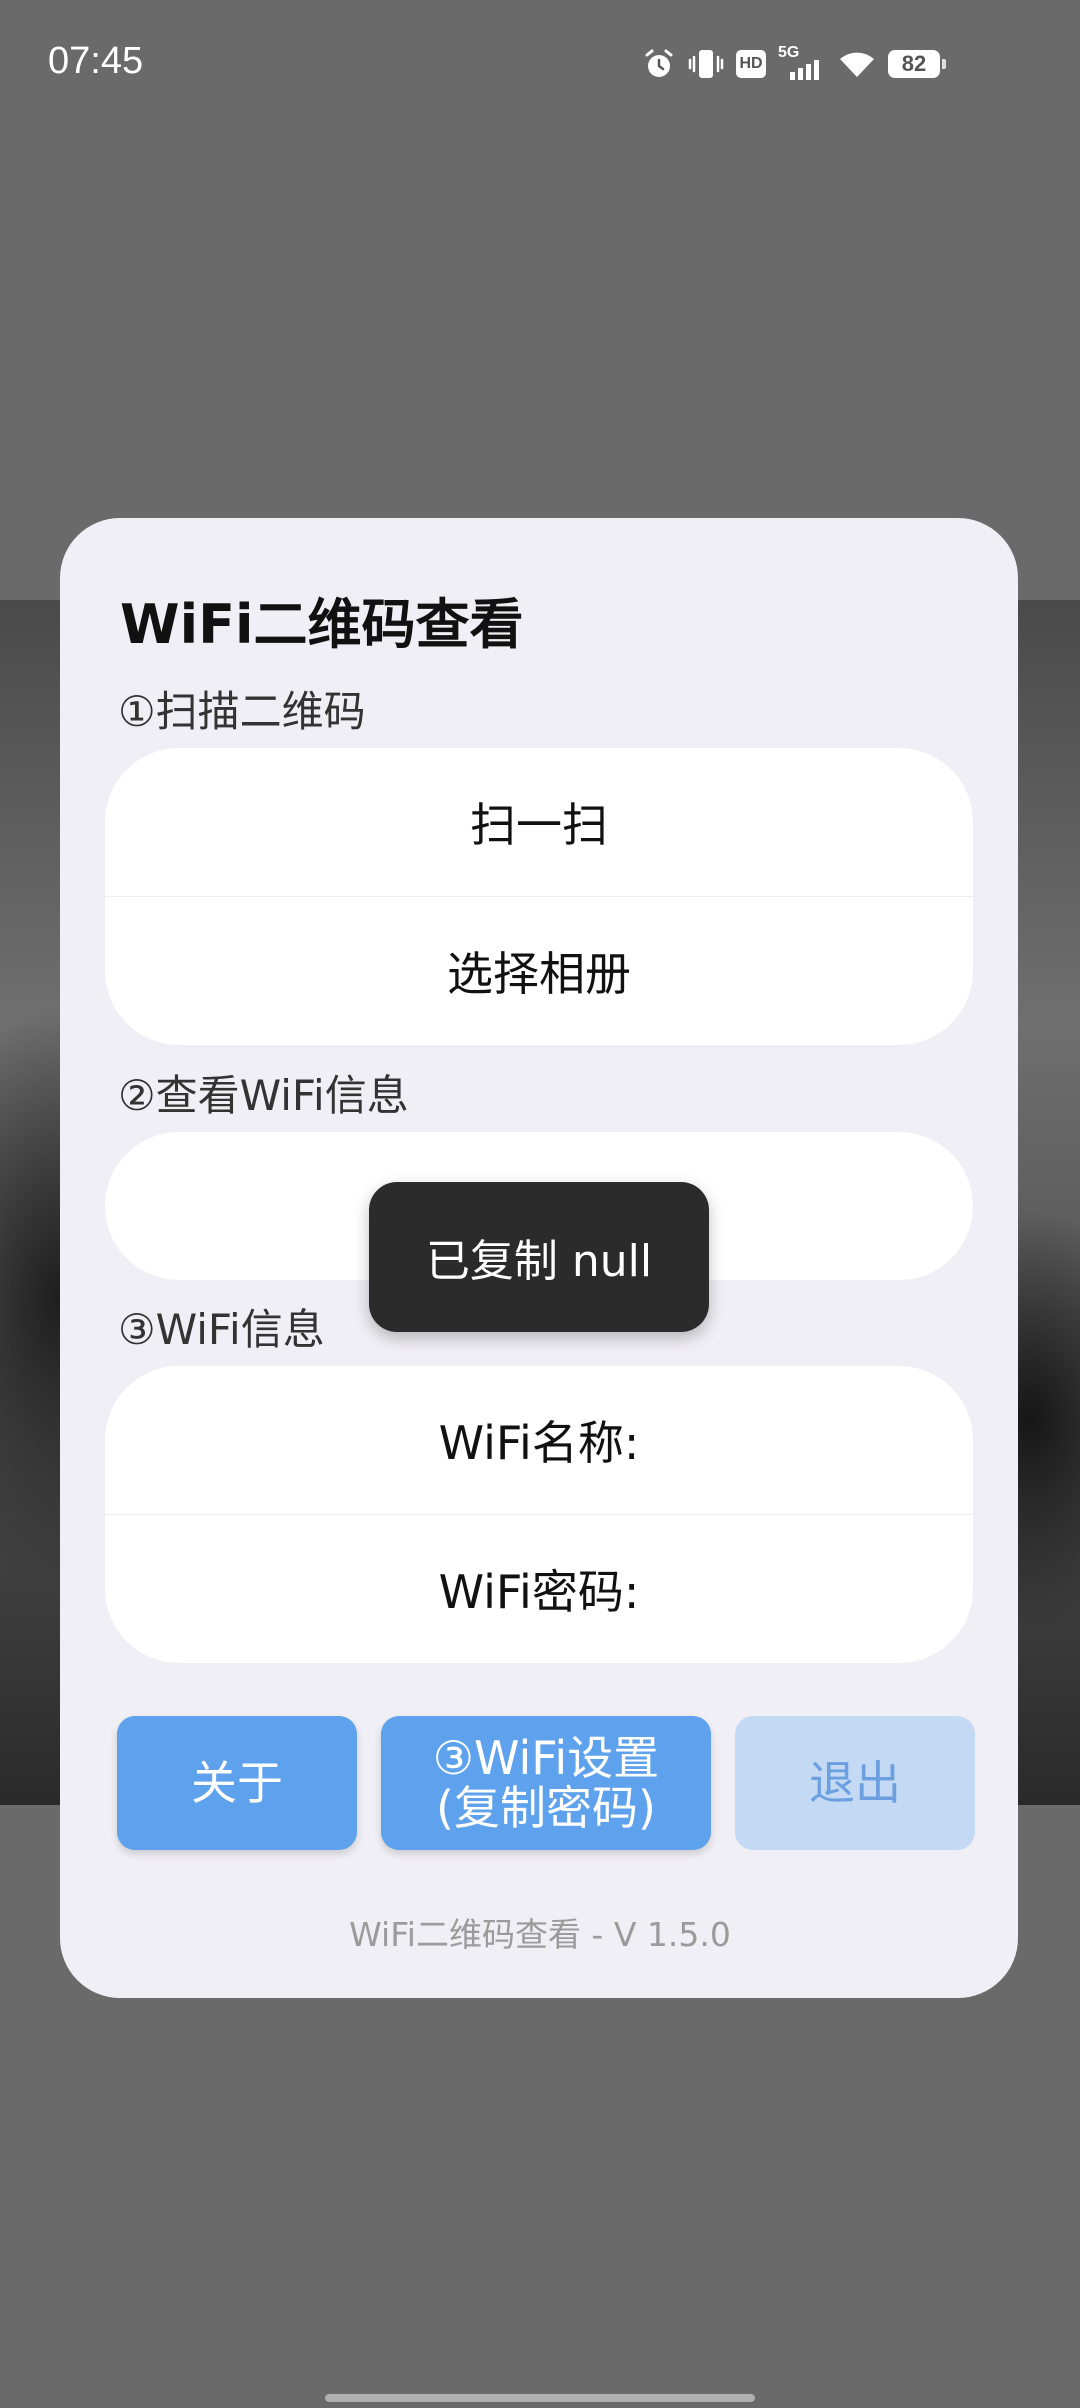 This screenshot has height=2408, width=1080. I want to click on exit-button: 退出, so click(855, 1783).